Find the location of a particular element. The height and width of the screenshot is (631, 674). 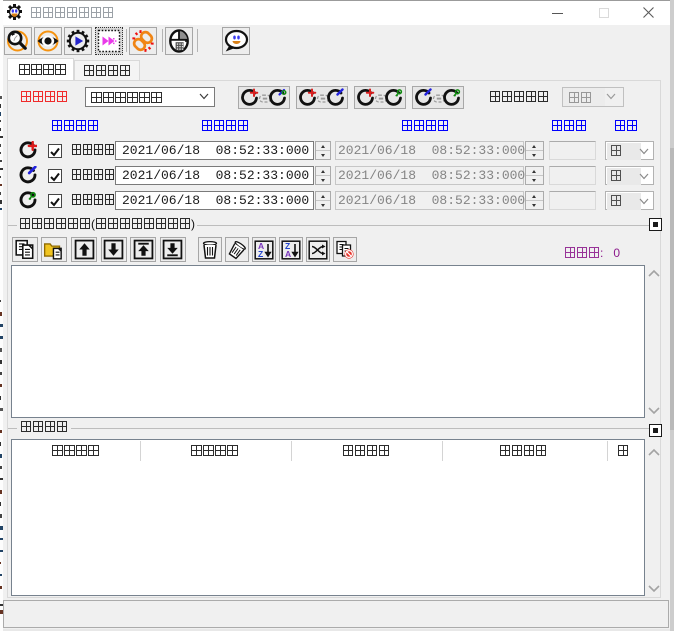

svg-text: Z is located at coordinates (260, 254).